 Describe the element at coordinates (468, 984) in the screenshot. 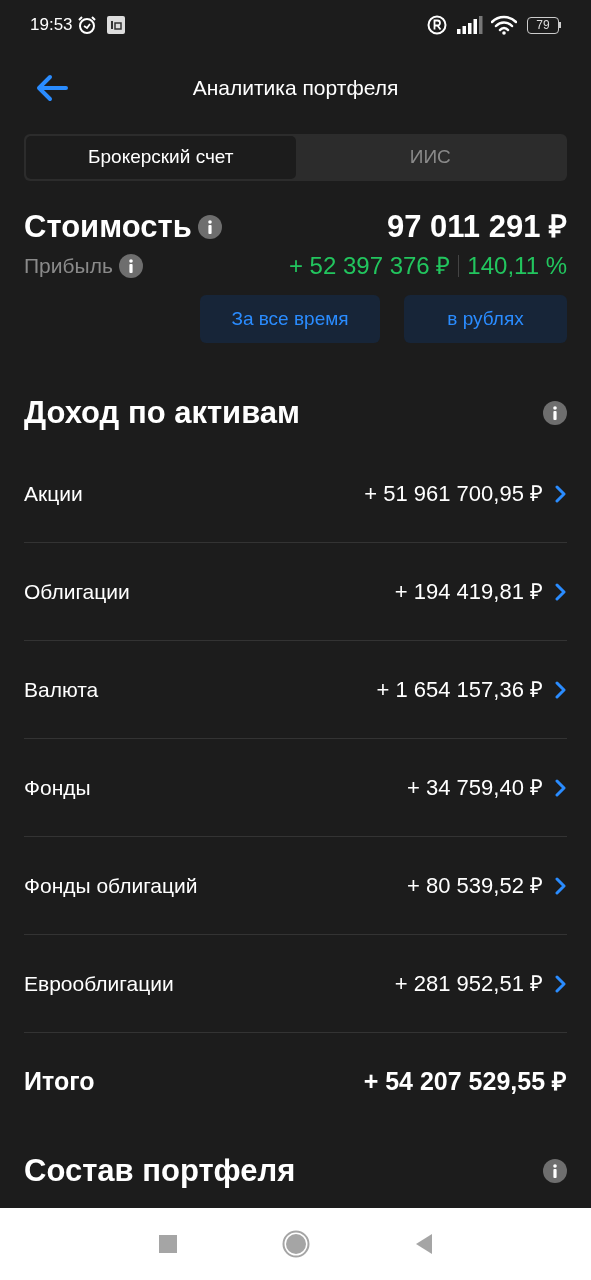

I see `asset-income: + 281 952,51 ₽` at that location.